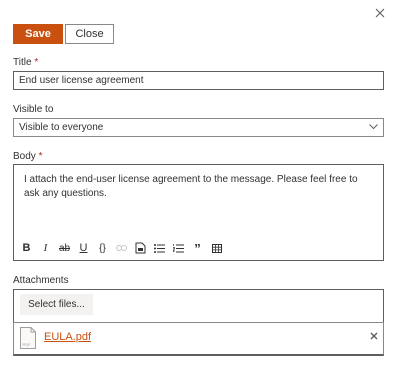 This screenshot has height=376, width=396. I want to click on bullet-list-button, so click(159, 248).